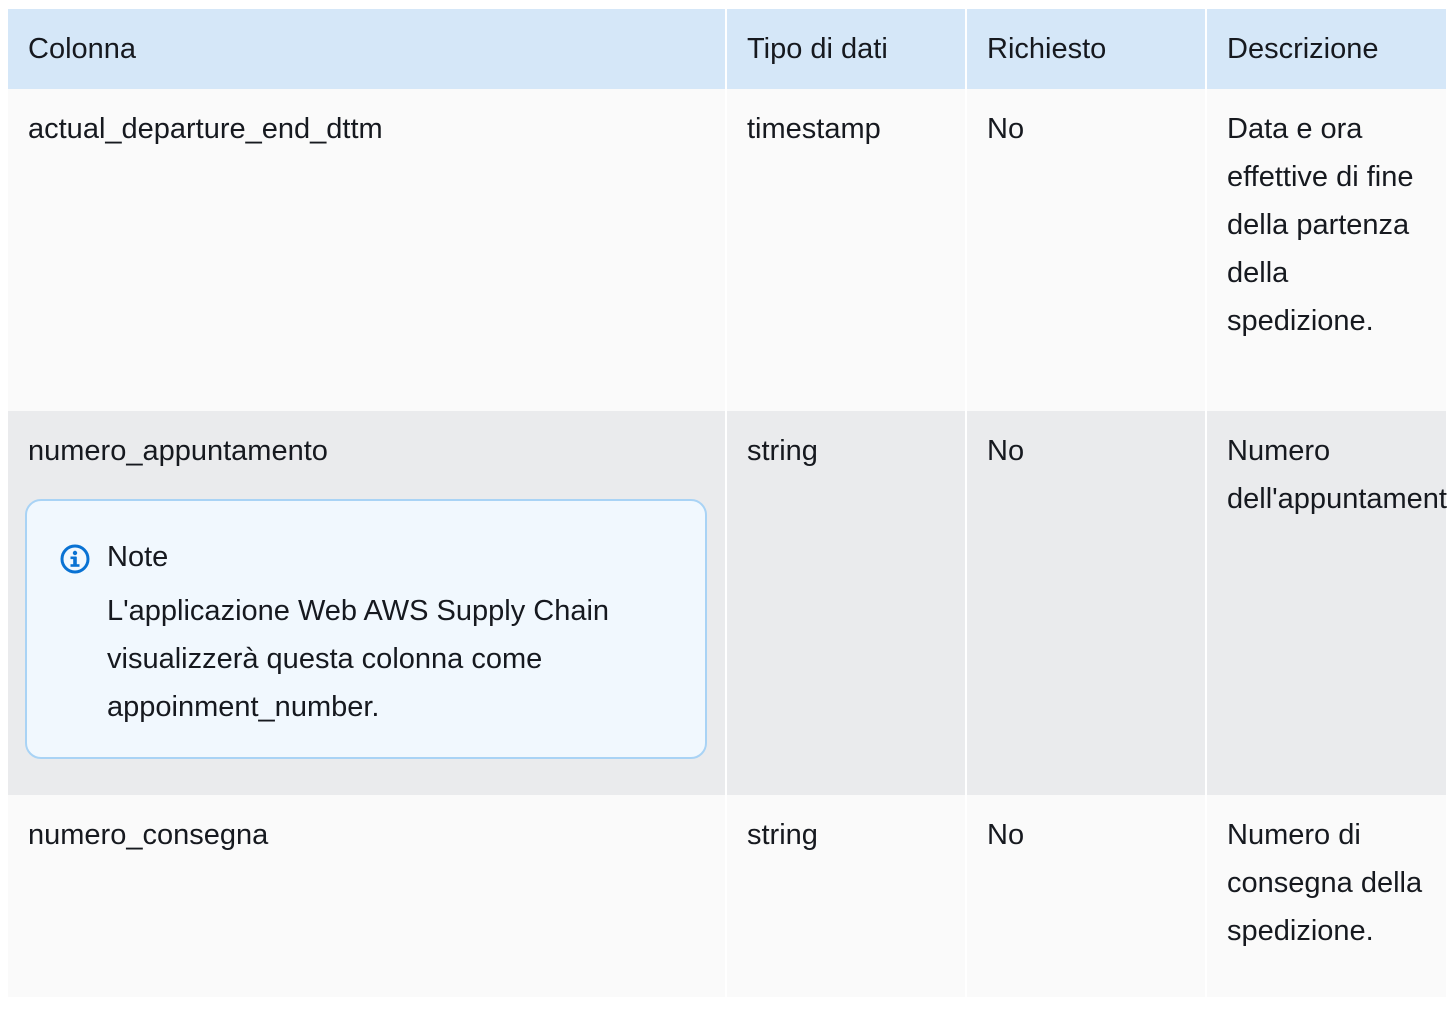 This screenshot has height=1015, width=1448. Describe the element at coordinates (846, 49) in the screenshot. I see `header-data-type: Tipo di dati` at that location.